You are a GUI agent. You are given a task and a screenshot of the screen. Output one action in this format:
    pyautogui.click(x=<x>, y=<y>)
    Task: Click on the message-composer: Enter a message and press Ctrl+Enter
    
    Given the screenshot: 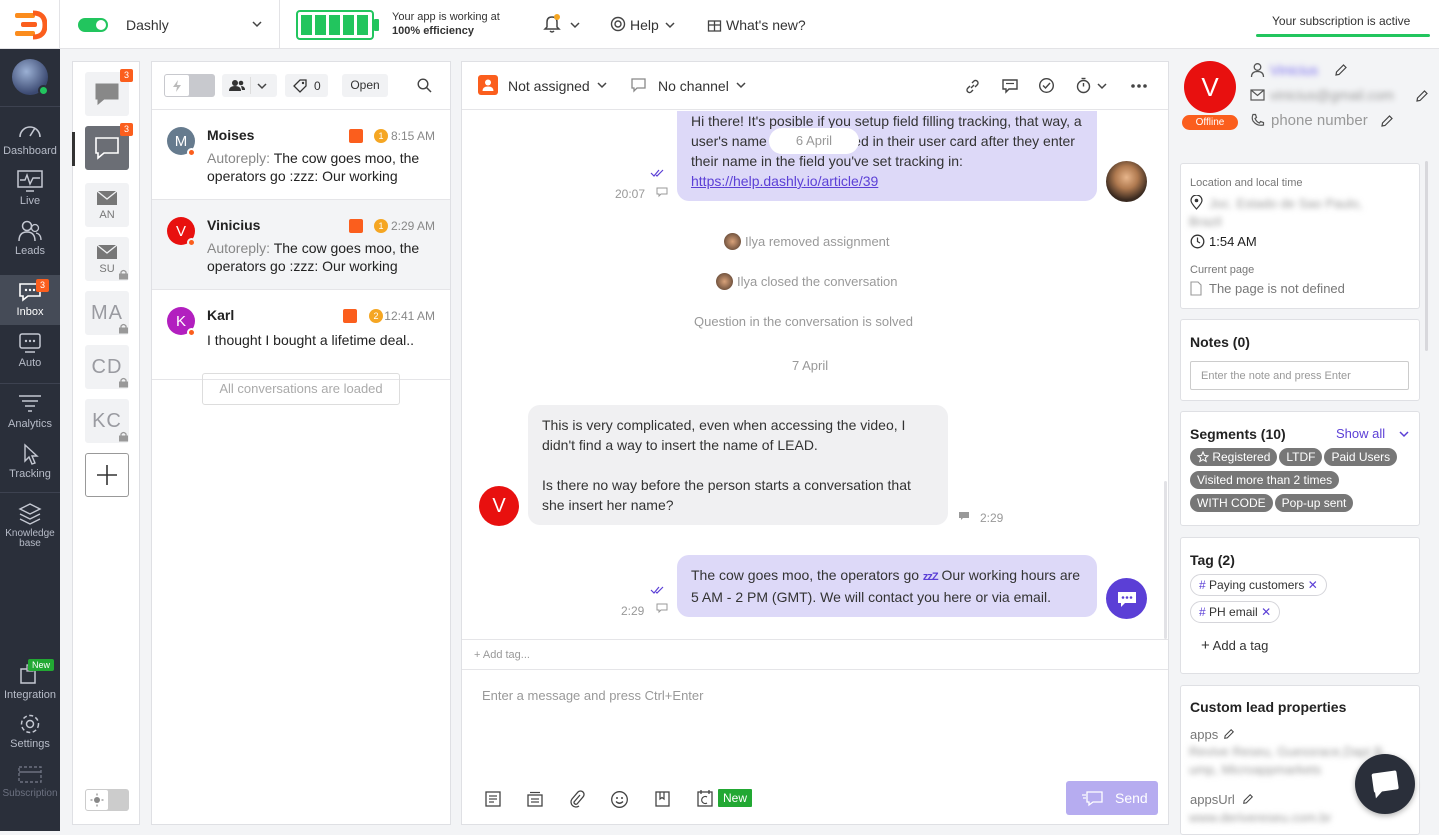 What is the action you would take?
    pyautogui.click(x=592, y=695)
    